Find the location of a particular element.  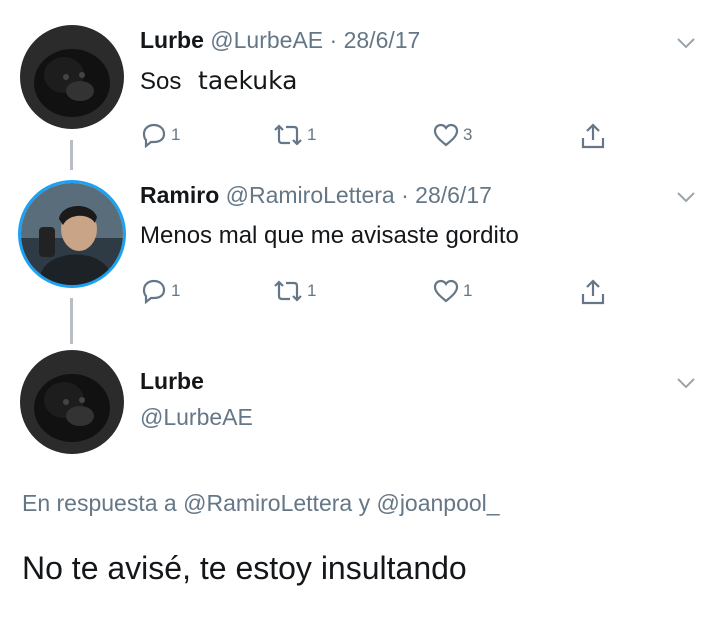

tweet-text: Menos mal que me avisaste gordito is located at coordinates (329, 235).